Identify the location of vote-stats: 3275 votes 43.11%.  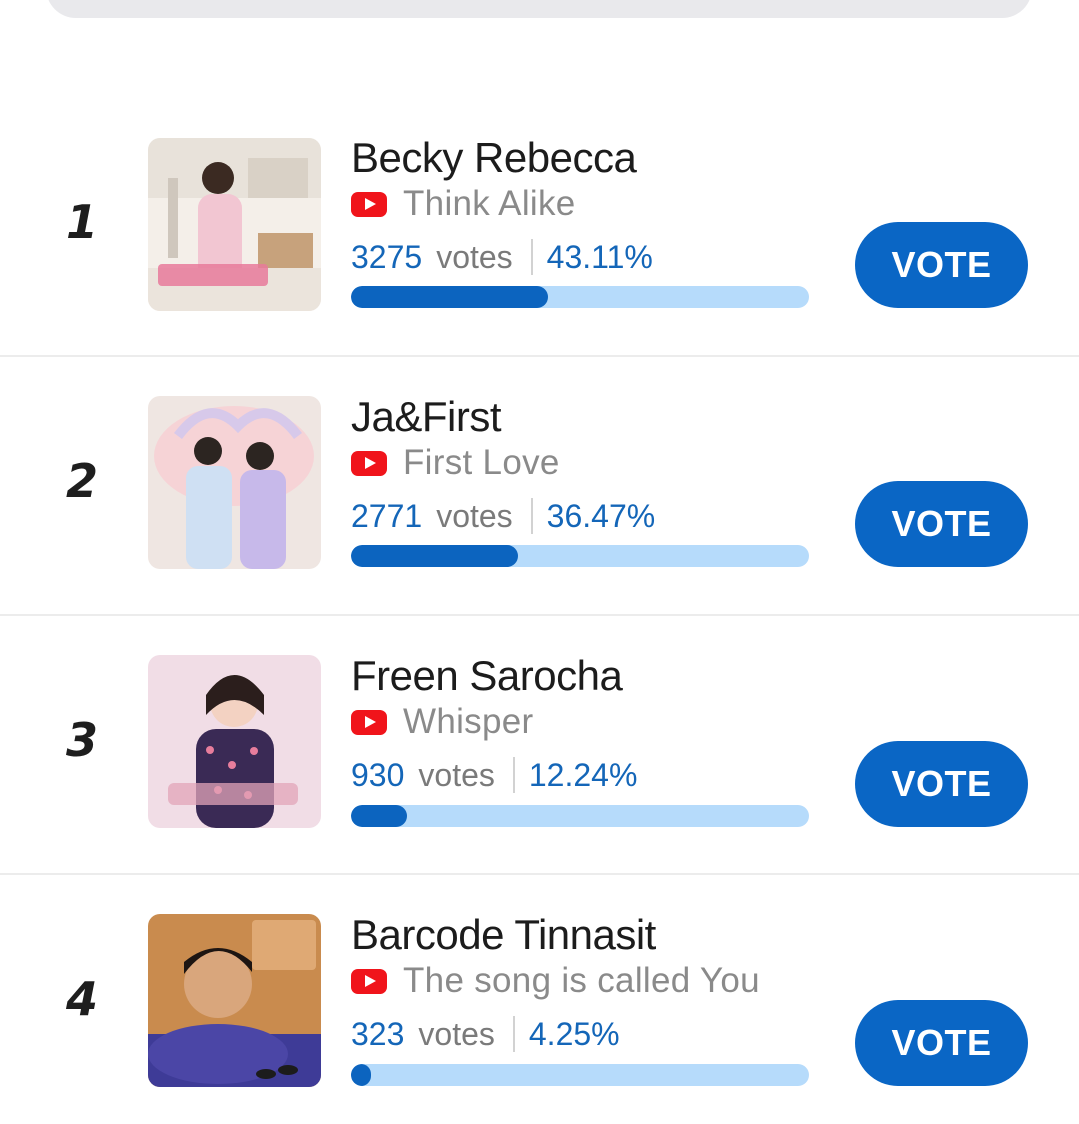
(502, 257).